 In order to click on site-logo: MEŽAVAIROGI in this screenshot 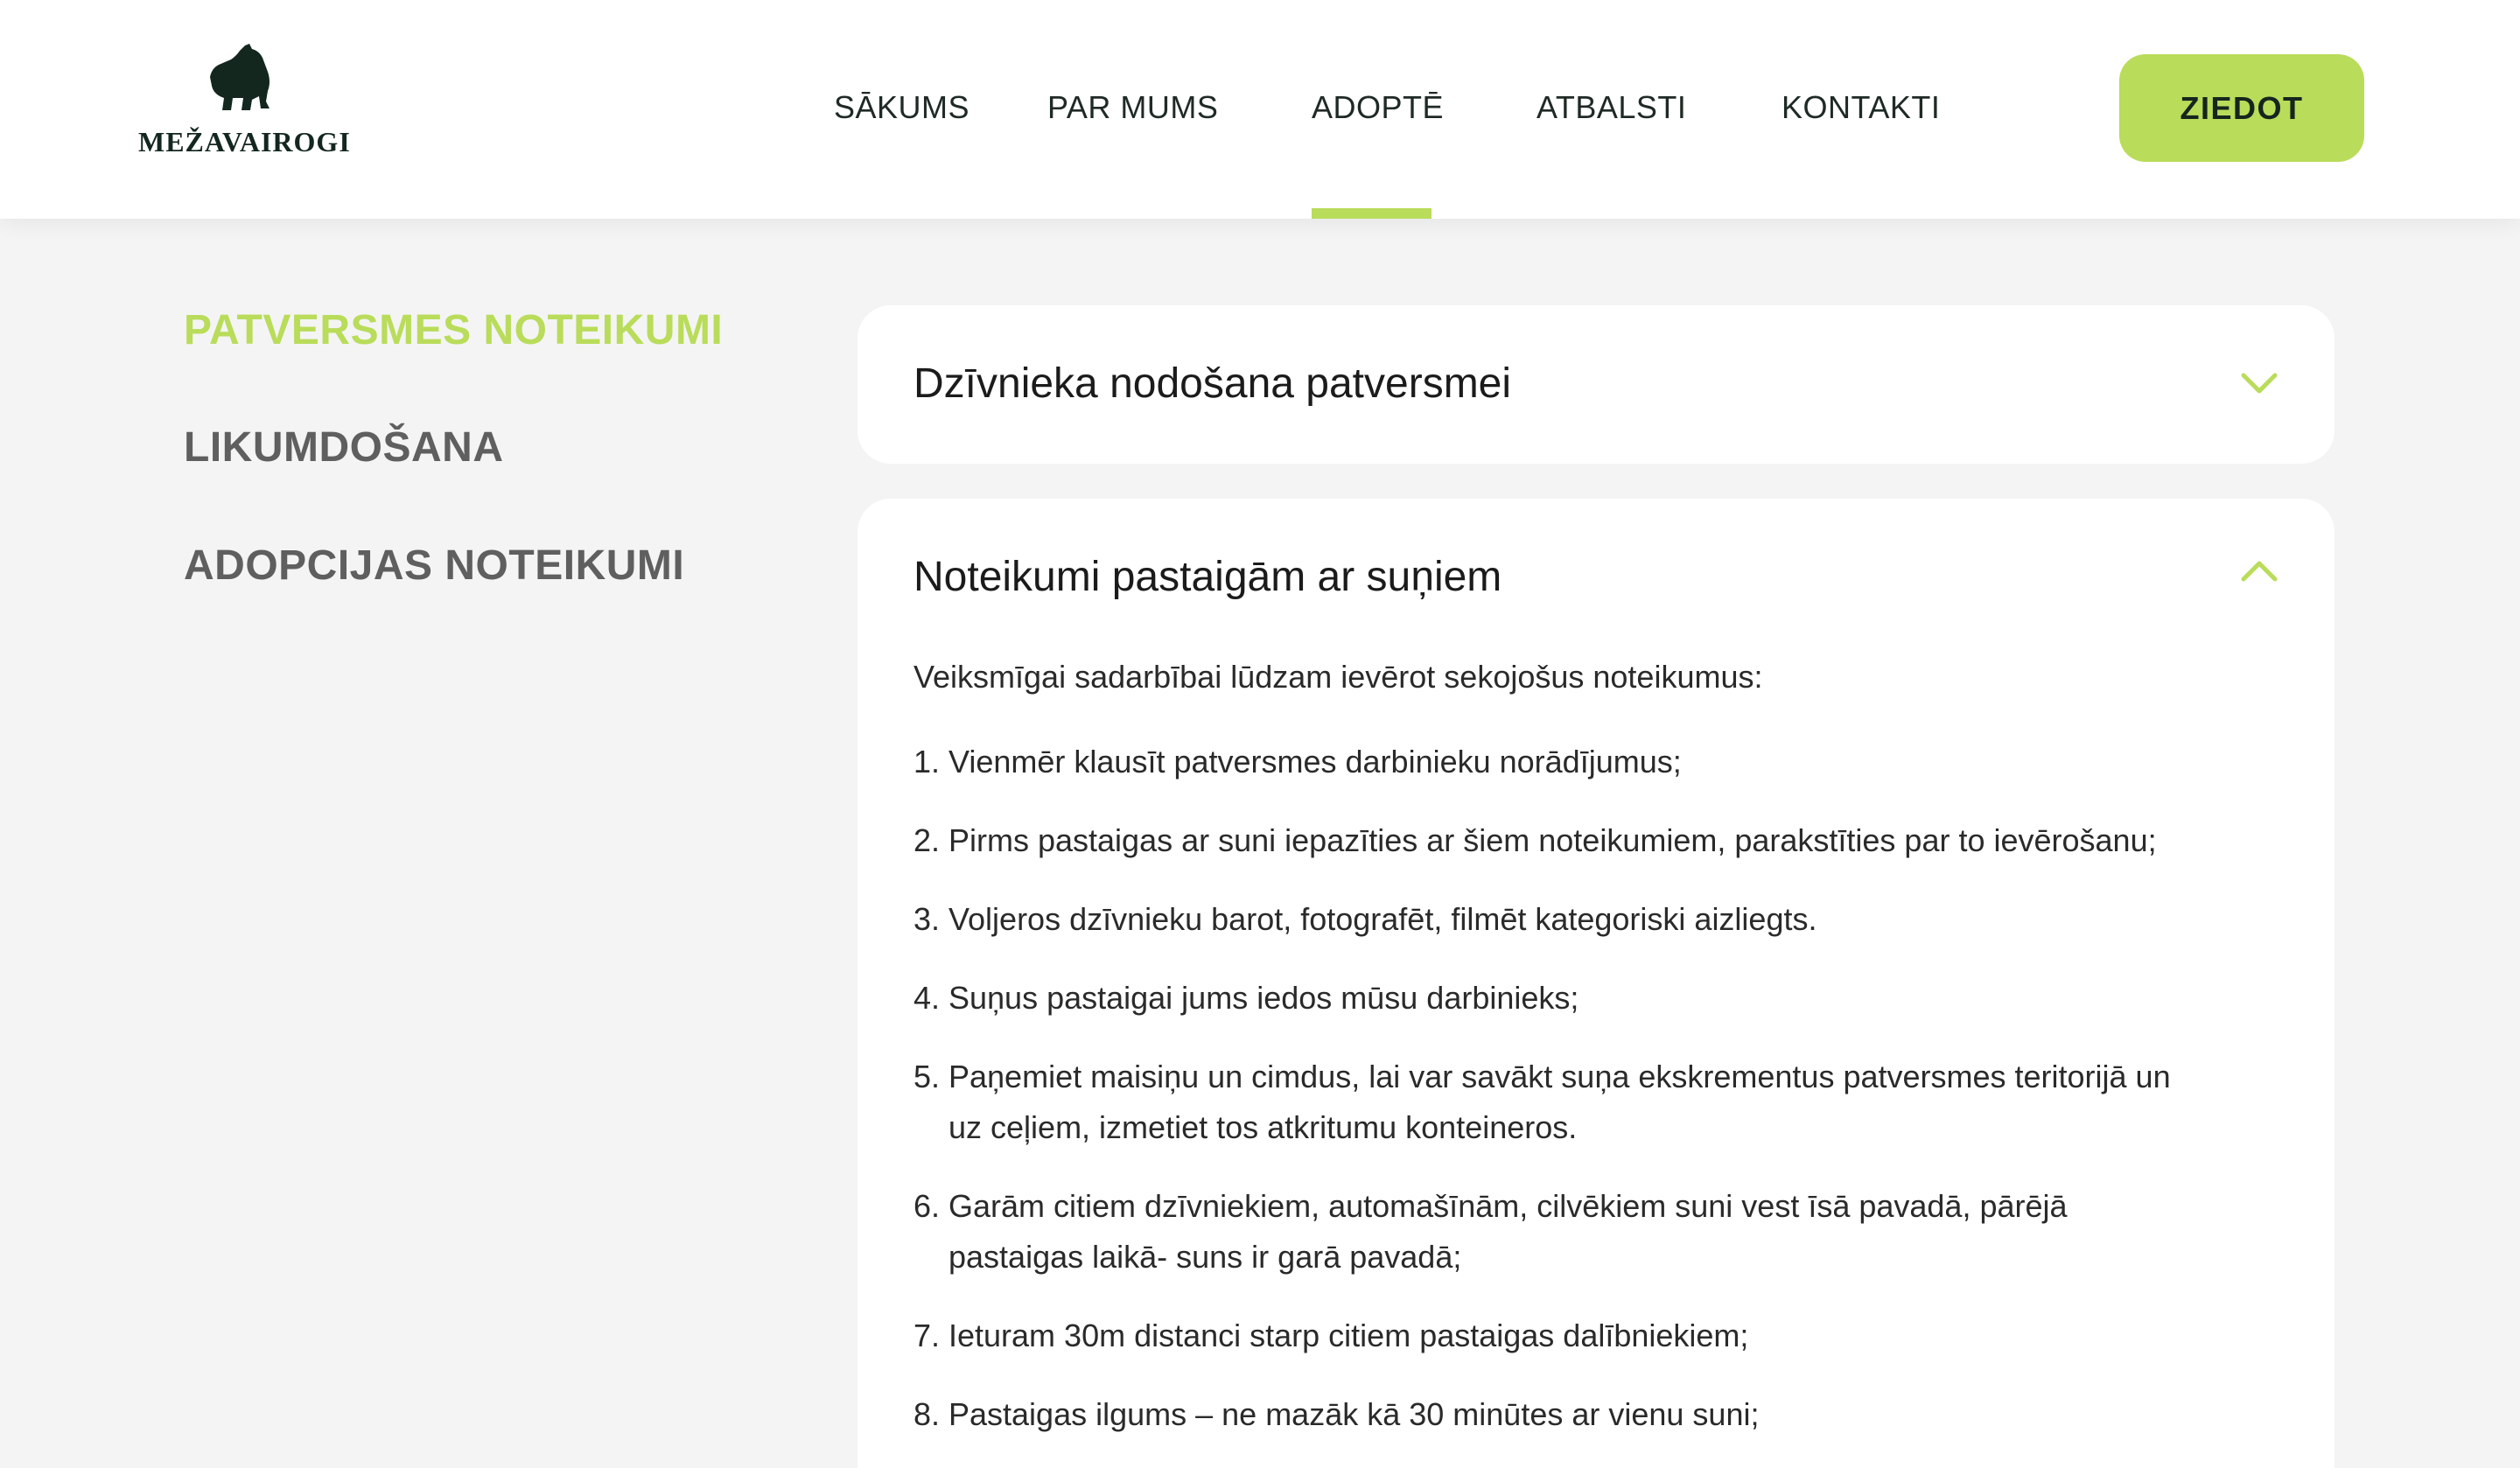, I will do `click(244, 100)`.